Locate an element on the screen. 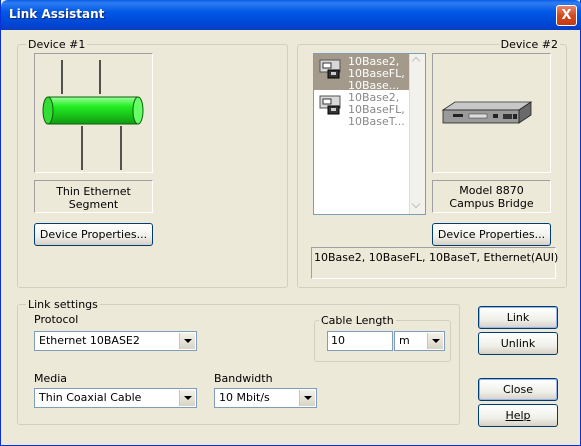 The width and height of the screenshot is (581, 446). help-button-label: Help is located at coordinates (518, 415).